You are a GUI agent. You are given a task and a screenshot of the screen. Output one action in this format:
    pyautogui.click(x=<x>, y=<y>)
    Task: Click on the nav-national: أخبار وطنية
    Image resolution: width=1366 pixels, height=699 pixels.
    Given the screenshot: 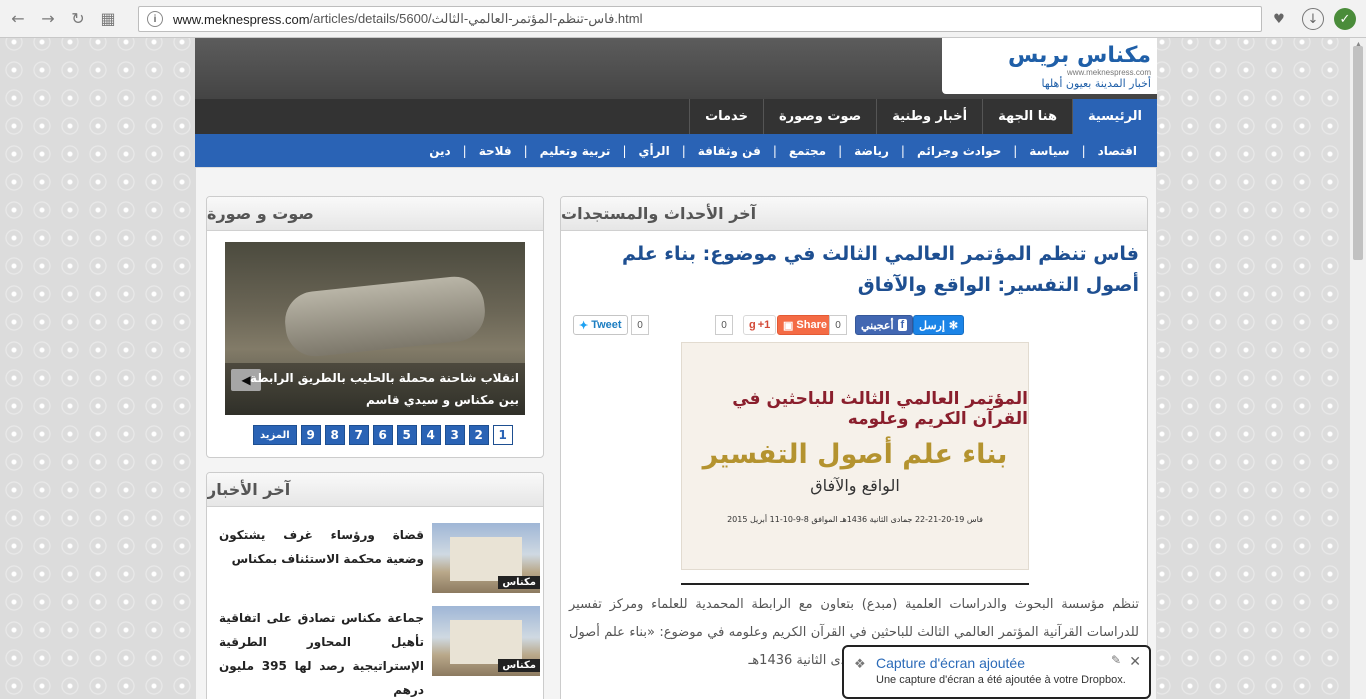 What is the action you would take?
    pyautogui.click(x=929, y=116)
    